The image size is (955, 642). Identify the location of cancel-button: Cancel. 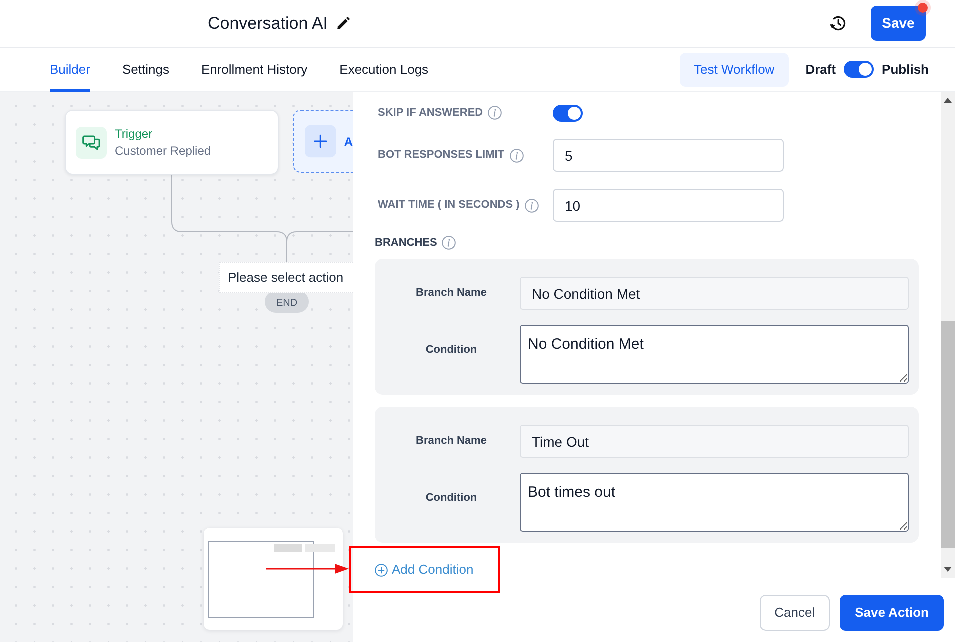
(795, 613).